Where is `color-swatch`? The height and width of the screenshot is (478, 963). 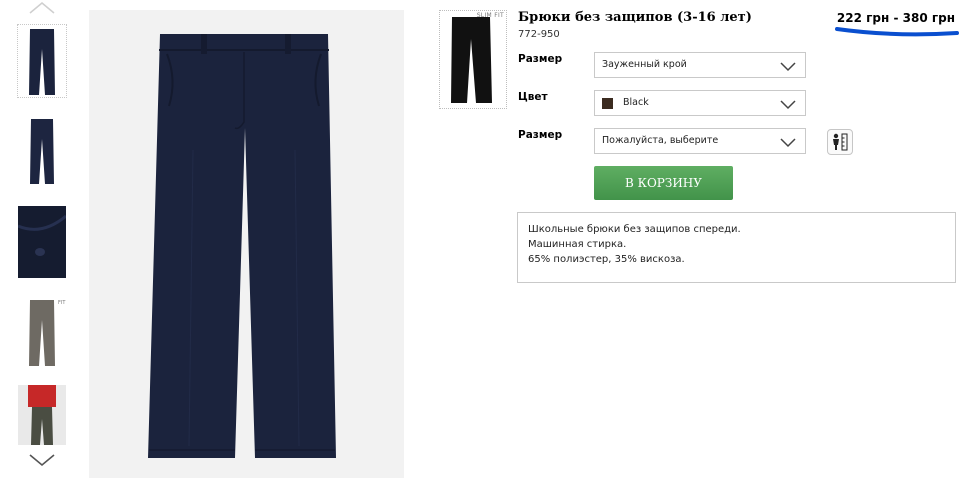 color-swatch is located at coordinates (607, 103).